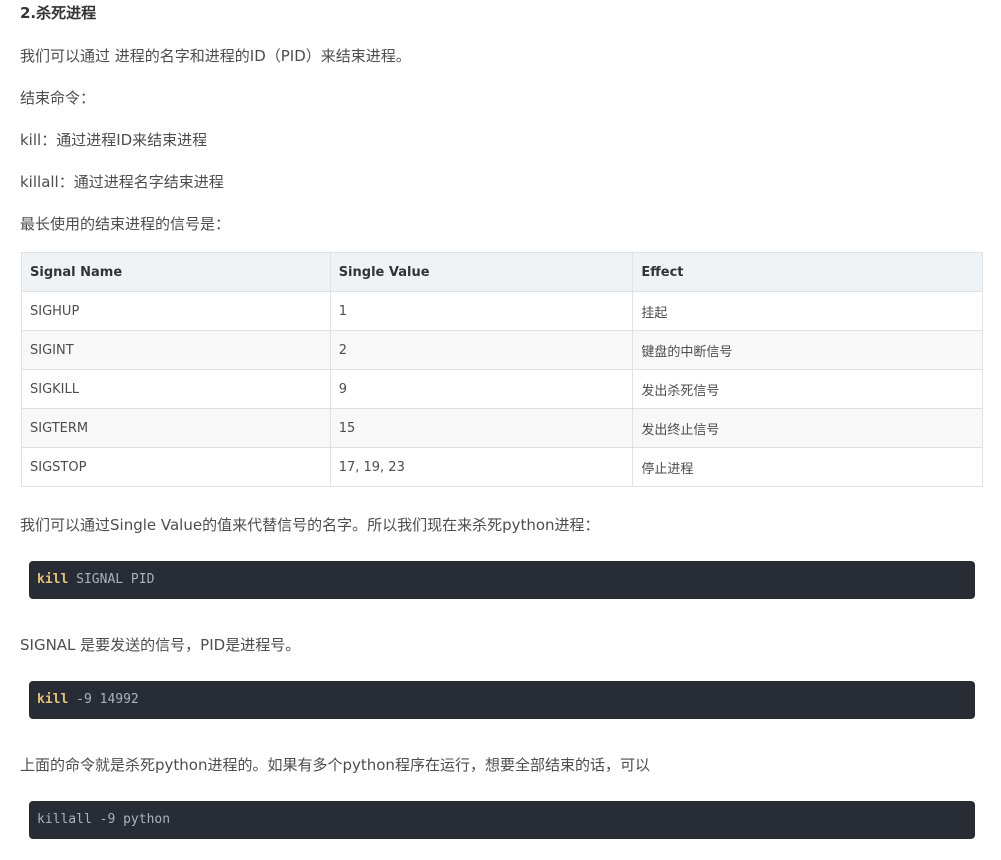 Image resolution: width=1001 pixels, height=860 pixels. I want to click on cell-signal-name: SIGTERM, so click(176, 428).